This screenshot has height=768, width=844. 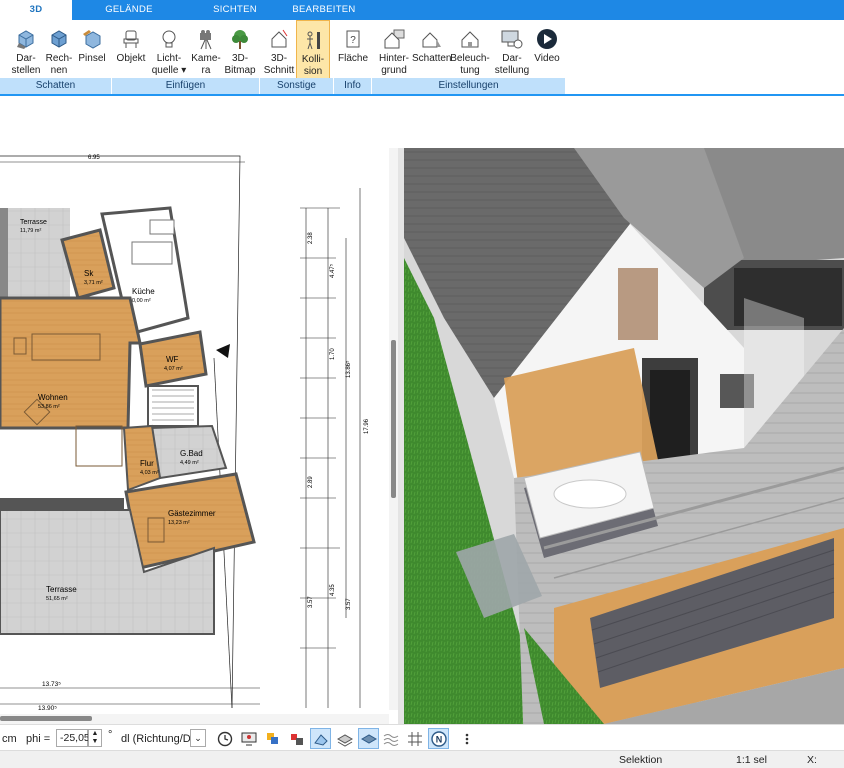 What do you see at coordinates (311, 602) in the screenshot?
I see `dim-v5: 3.57` at bounding box center [311, 602].